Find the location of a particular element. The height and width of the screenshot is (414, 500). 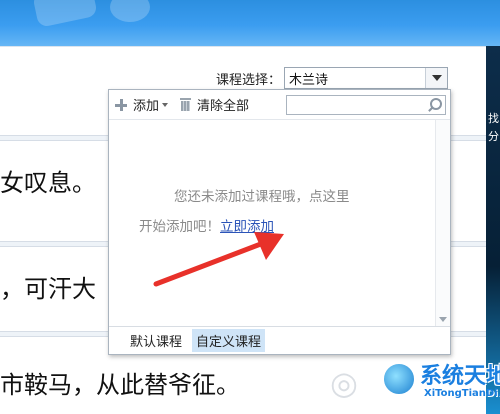

scroll-down-arrow-icon is located at coordinates (443, 319).